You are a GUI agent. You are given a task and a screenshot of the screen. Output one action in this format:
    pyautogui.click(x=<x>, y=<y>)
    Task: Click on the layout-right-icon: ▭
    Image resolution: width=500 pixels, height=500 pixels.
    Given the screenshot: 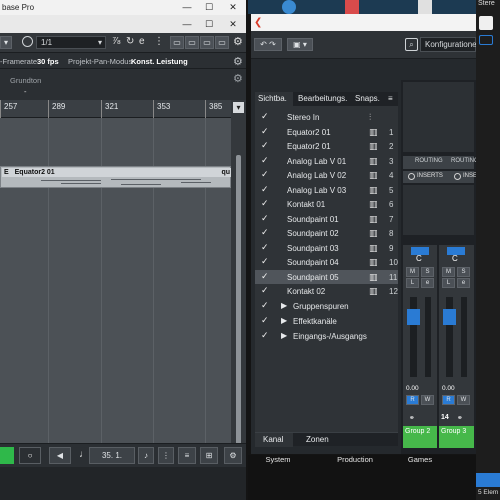 What is the action you would take?
    pyautogui.click(x=207, y=42)
    